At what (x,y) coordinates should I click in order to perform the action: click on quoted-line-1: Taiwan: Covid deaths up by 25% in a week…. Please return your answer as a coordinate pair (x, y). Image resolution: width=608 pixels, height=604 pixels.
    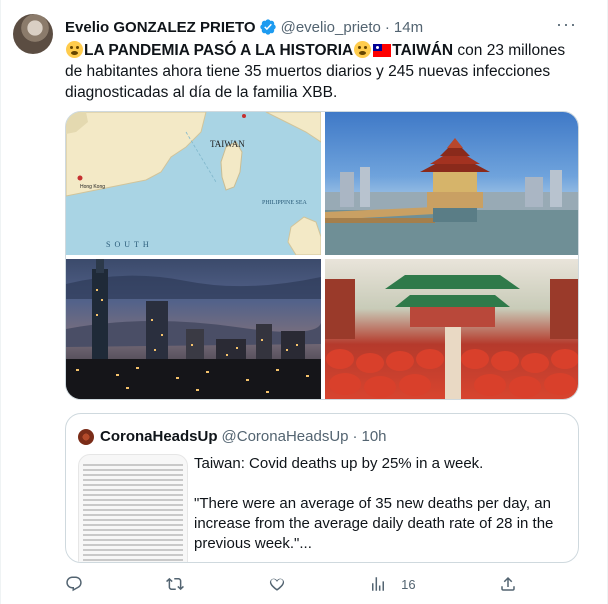
    Looking at the image, I should click on (339, 463).